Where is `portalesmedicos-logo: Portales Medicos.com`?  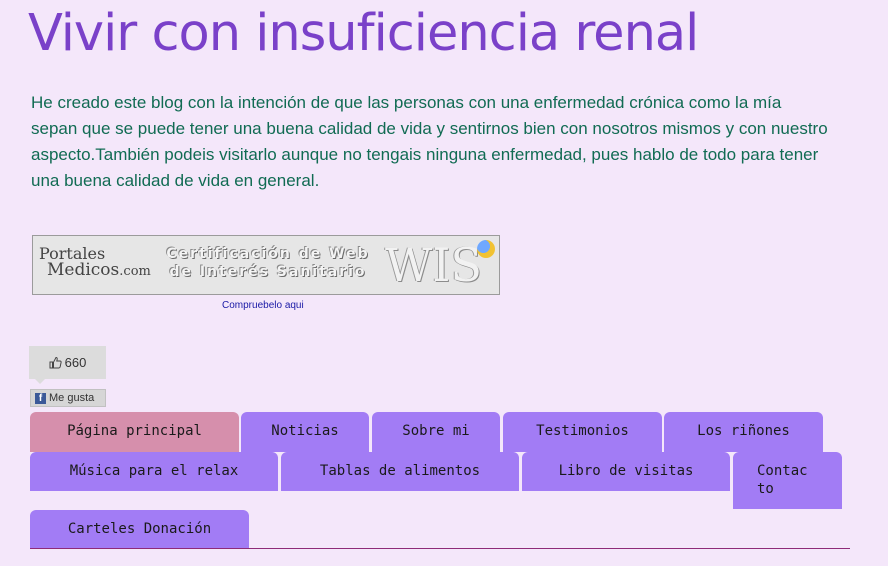
portalesmedicos-logo: Portales Medicos.com is located at coordinates (99, 263).